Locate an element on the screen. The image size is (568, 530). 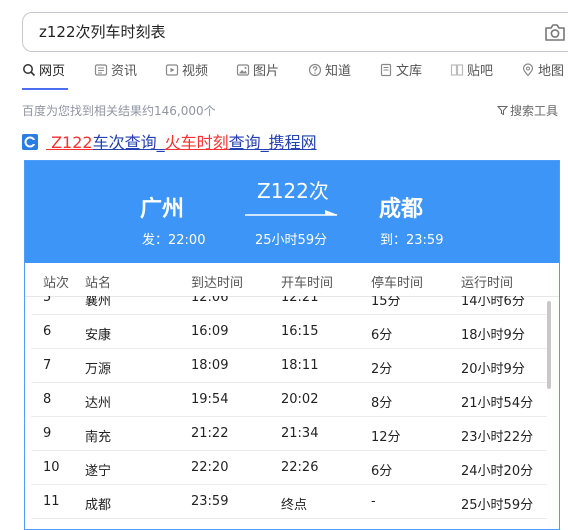
tab-label: 图片 is located at coordinates (266, 71).